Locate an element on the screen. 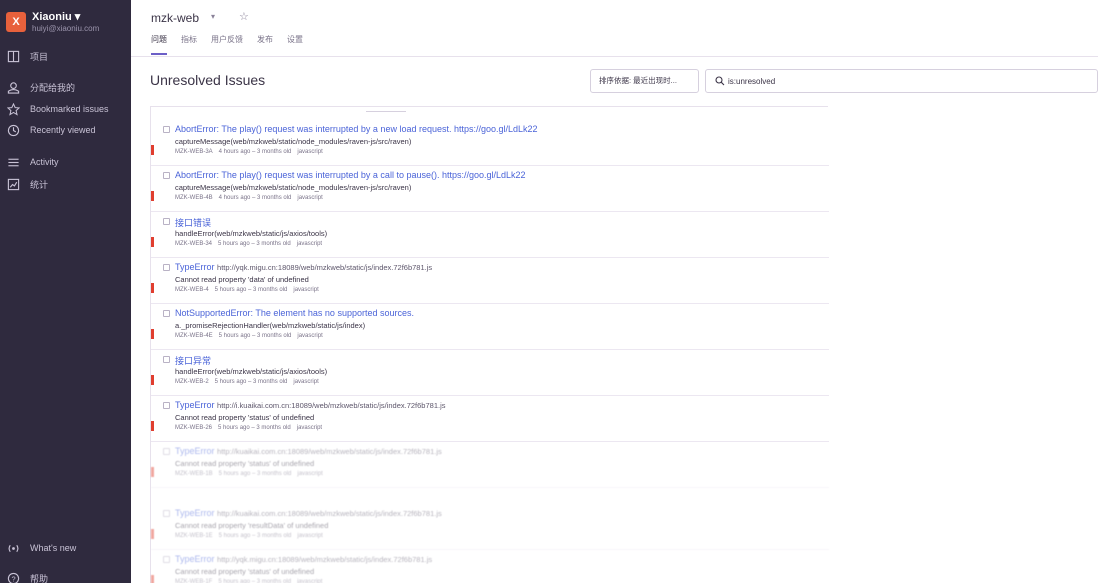  issue-message: The element has no supported sources. is located at coordinates (334, 313).